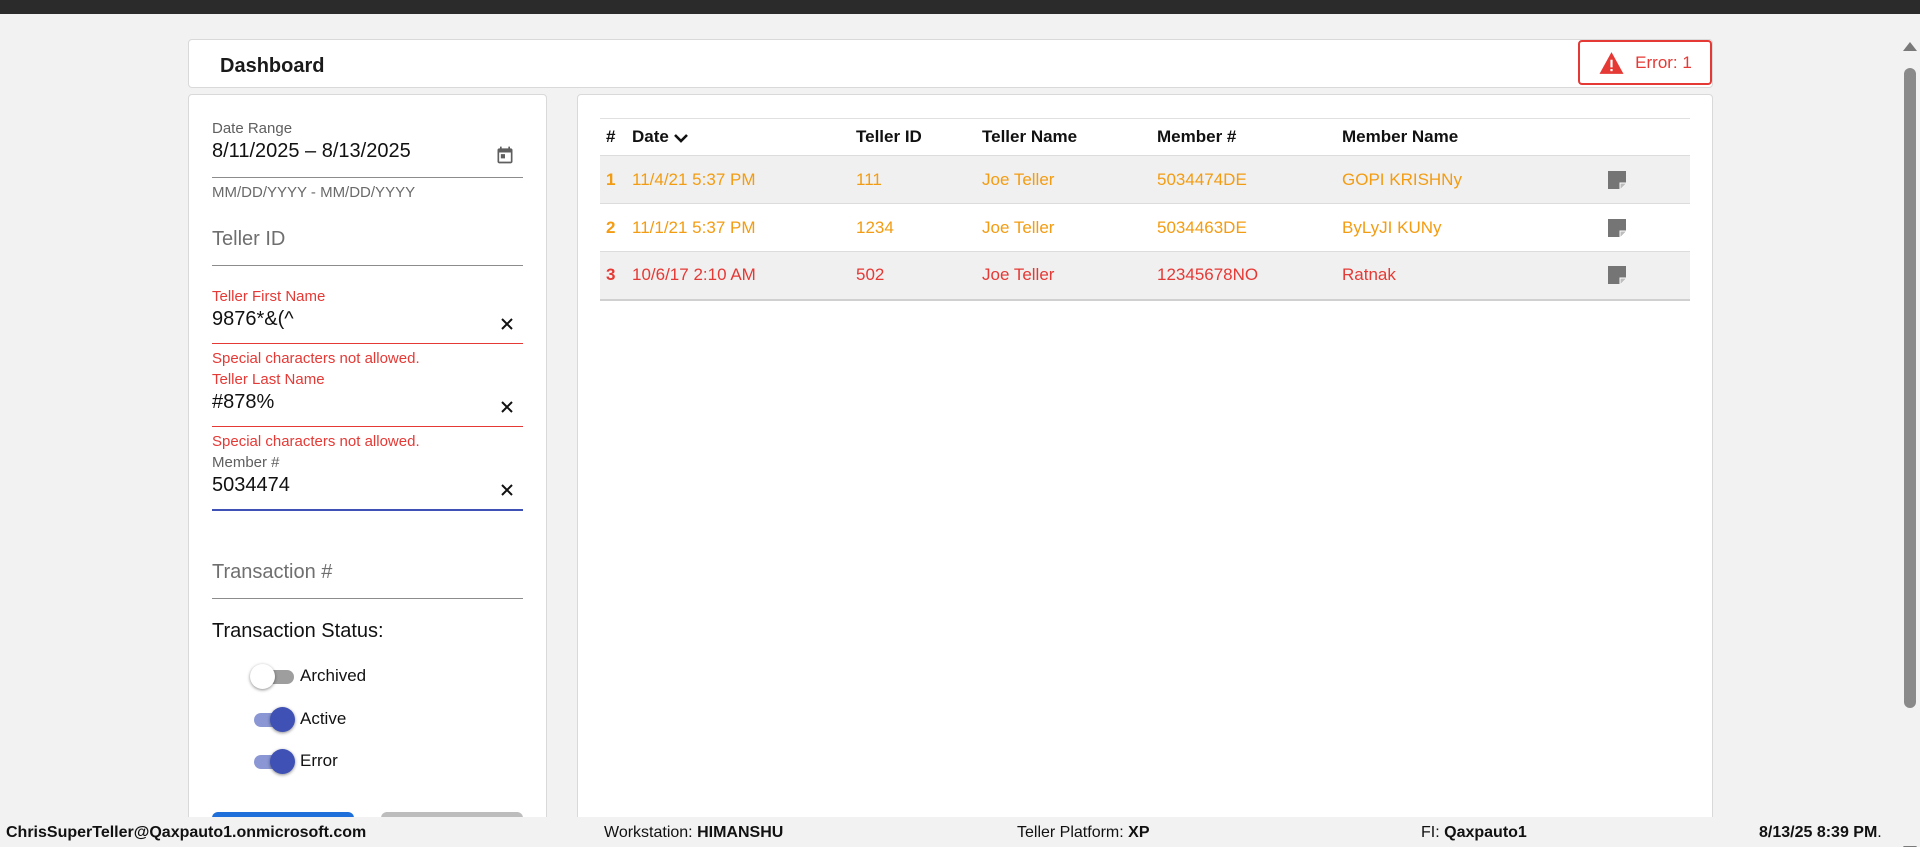  What do you see at coordinates (505, 155) in the screenshot?
I see `calendar-icon` at bounding box center [505, 155].